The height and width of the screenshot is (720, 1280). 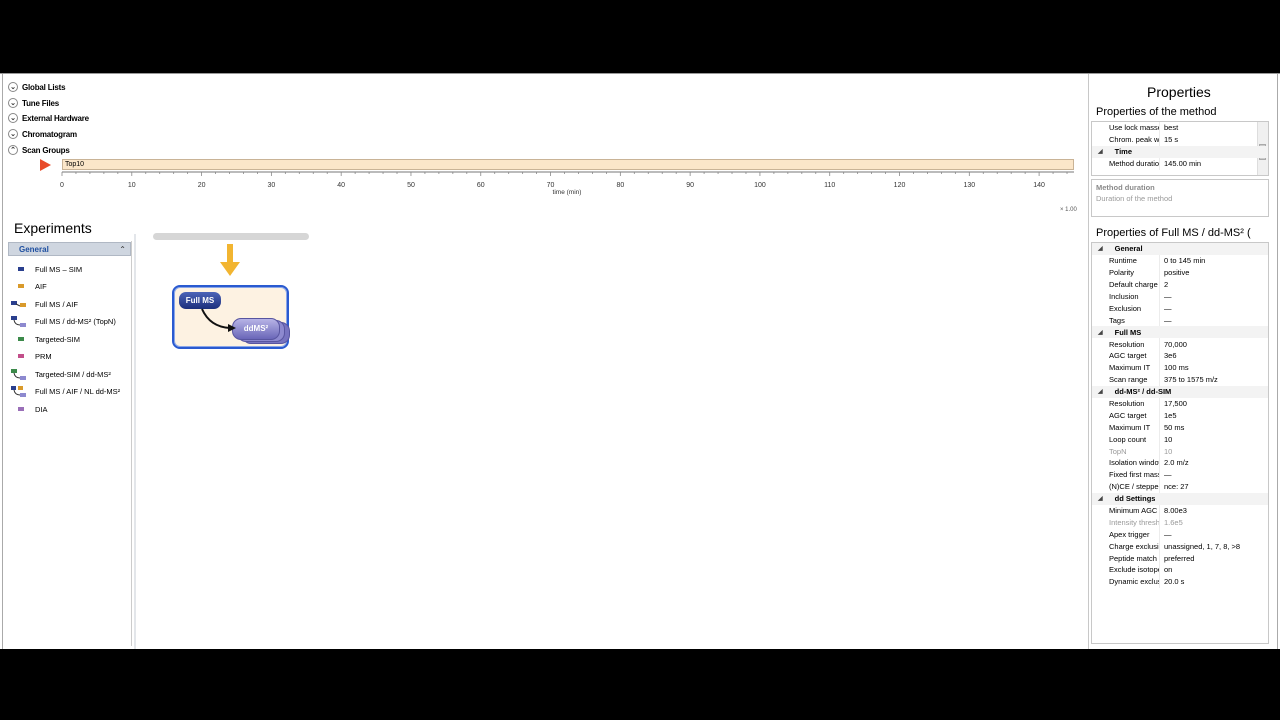 I want to click on property-value: preferred, so click(x=1213, y=558).